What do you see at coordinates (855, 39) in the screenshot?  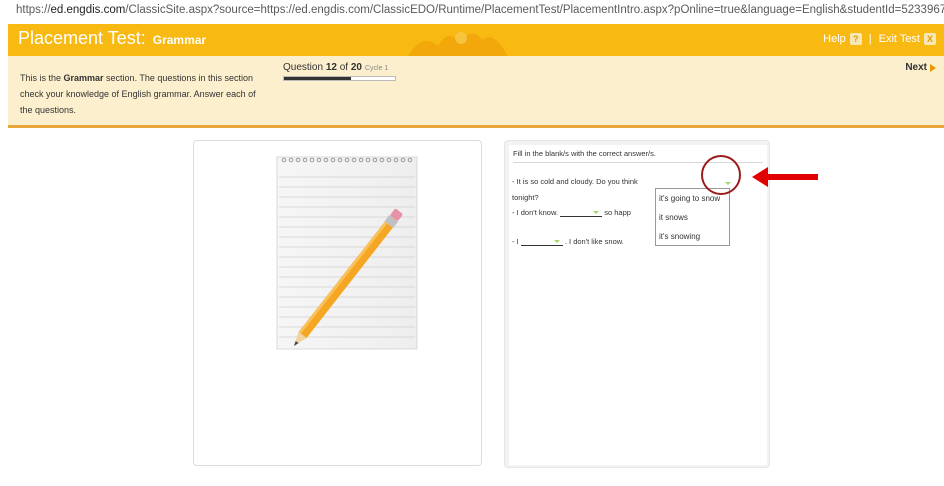 I see `help-icon: ?` at bounding box center [855, 39].